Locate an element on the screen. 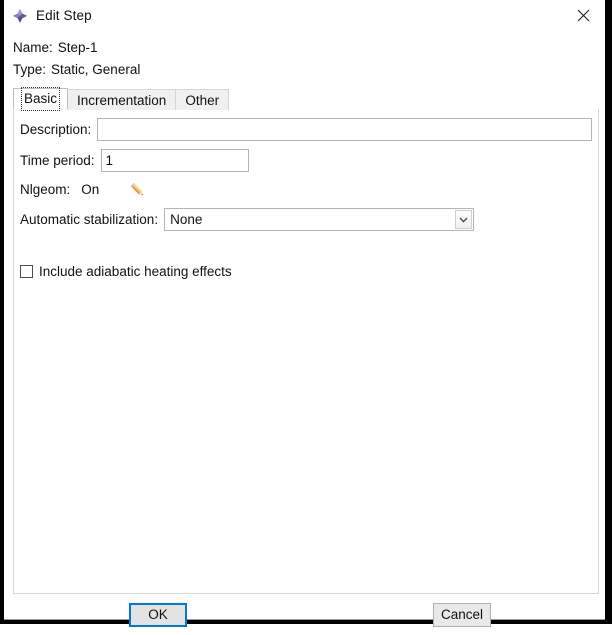 This screenshot has width=612, height=635. tab-strip: Basic Incrementation Other is located at coordinates (306, 99).